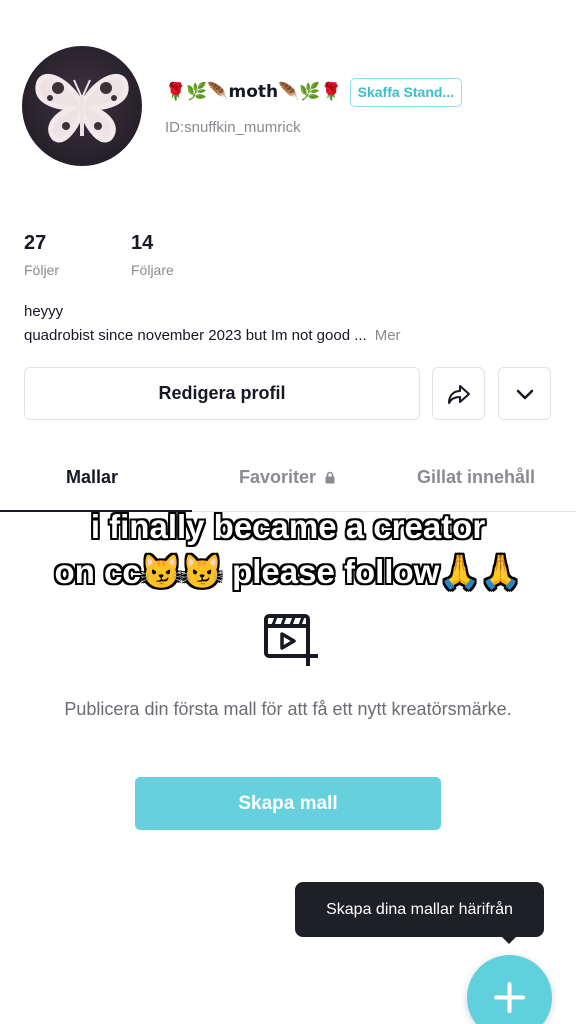 Image resolution: width=576 pixels, height=1024 pixels. Describe the element at coordinates (142, 243) in the screenshot. I see `followers-count: 14` at that location.